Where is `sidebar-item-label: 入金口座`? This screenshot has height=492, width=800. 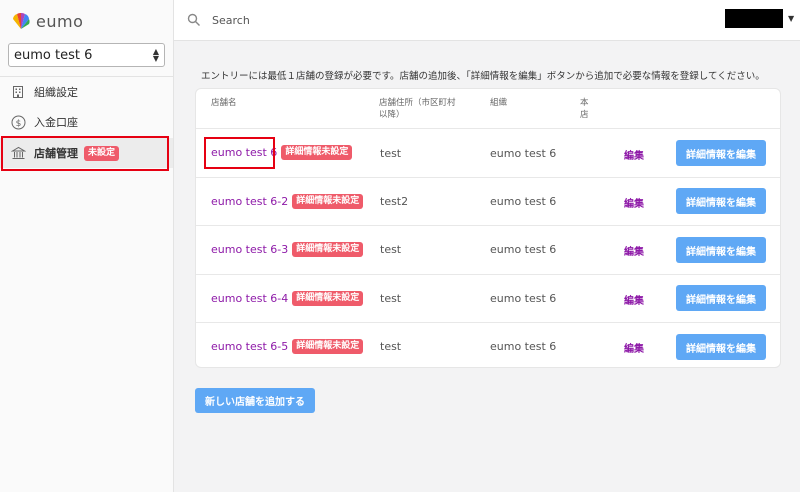
sidebar-item-label: 入金口座 is located at coordinates (56, 122).